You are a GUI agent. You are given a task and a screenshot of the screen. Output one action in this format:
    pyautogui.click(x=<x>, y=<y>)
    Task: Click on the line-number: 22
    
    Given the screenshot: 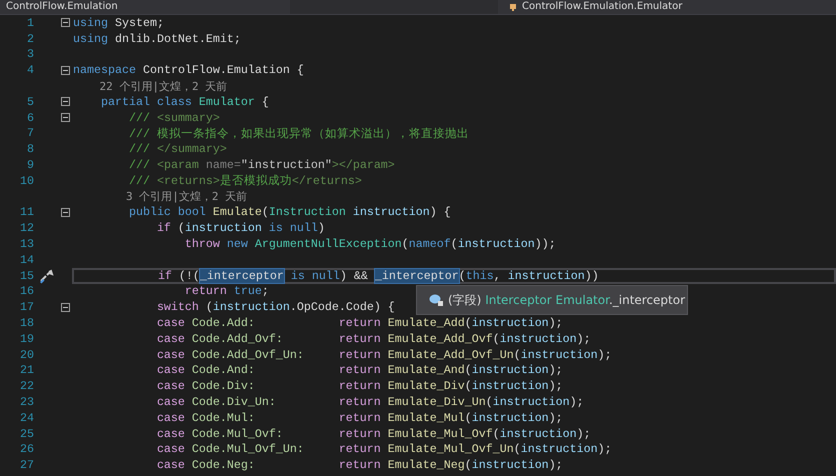 What is the action you would take?
    pyautogui.click(x=27, y=386)
    